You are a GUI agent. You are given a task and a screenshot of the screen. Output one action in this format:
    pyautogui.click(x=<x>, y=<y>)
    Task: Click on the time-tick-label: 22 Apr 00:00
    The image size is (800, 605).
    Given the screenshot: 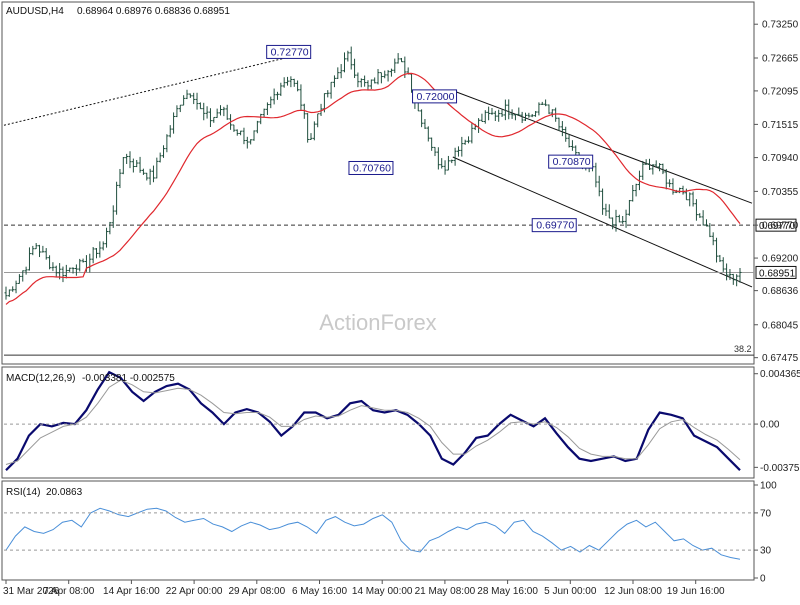 What is the action you would take?
    pyautogui.click(x=194, y=591)
    